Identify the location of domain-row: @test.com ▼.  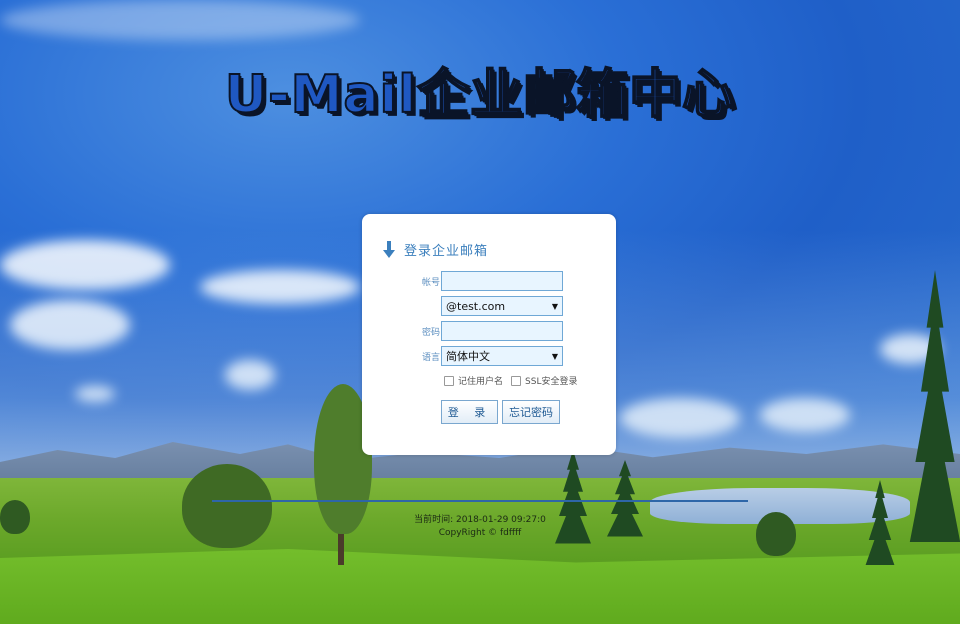
(489, 307).